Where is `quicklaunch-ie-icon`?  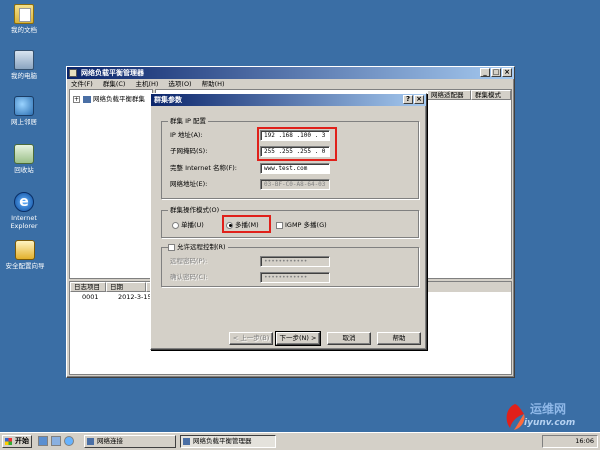 quicklaunch-ie-icon is located at coordinates (69, 441).